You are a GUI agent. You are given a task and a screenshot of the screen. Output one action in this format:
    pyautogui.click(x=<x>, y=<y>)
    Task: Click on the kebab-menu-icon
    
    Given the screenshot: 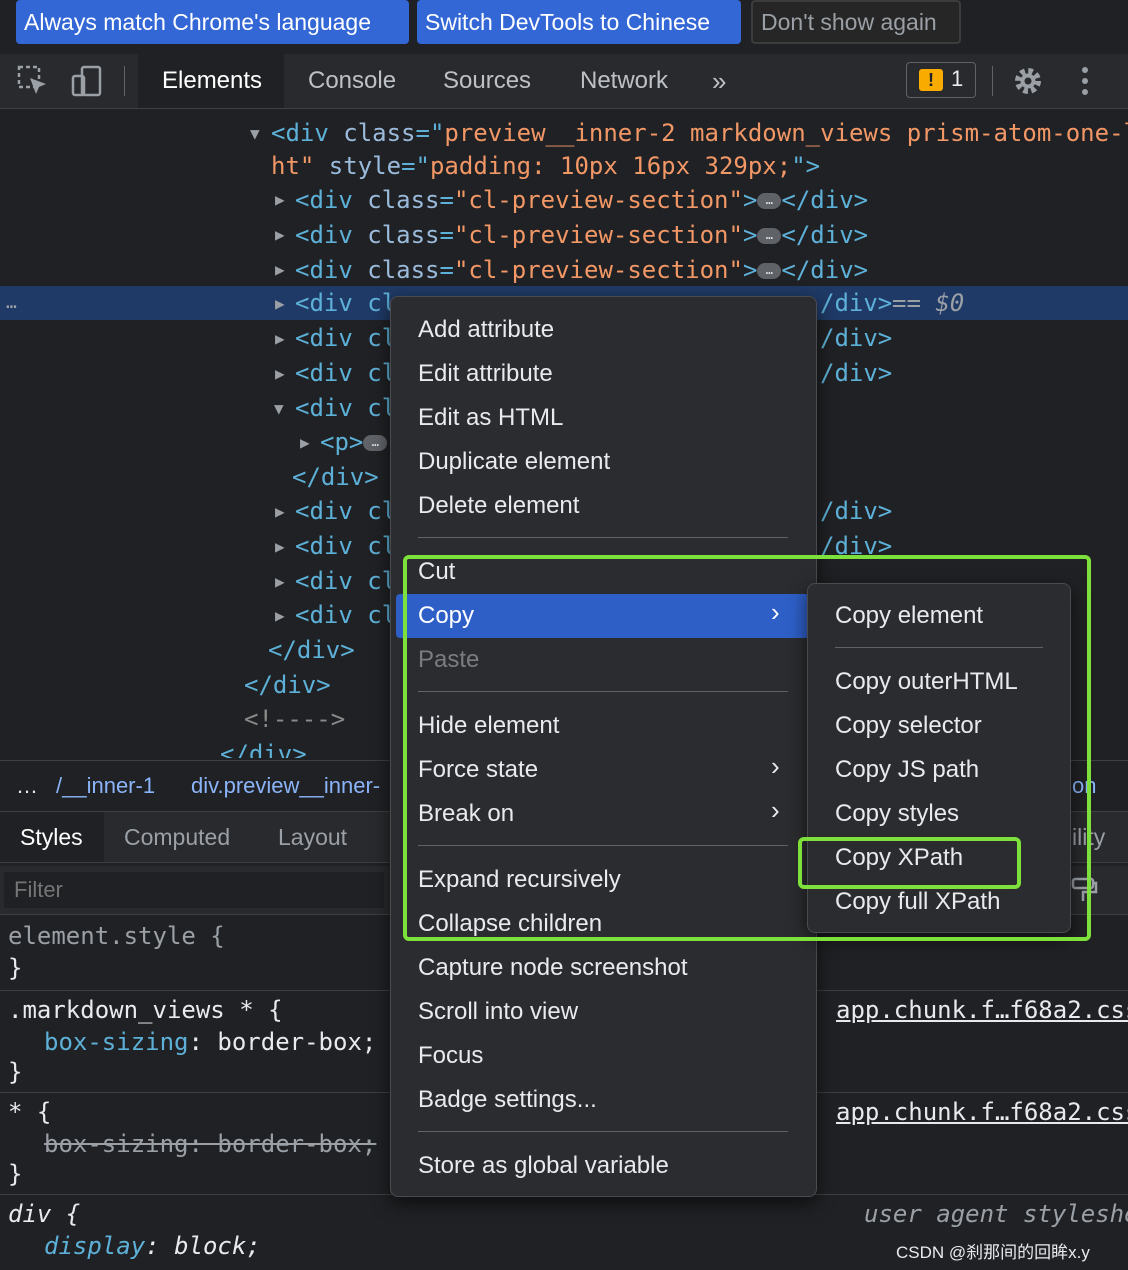 What is the action you would take?
    pyautogui.click(x=1085, y=81)
    